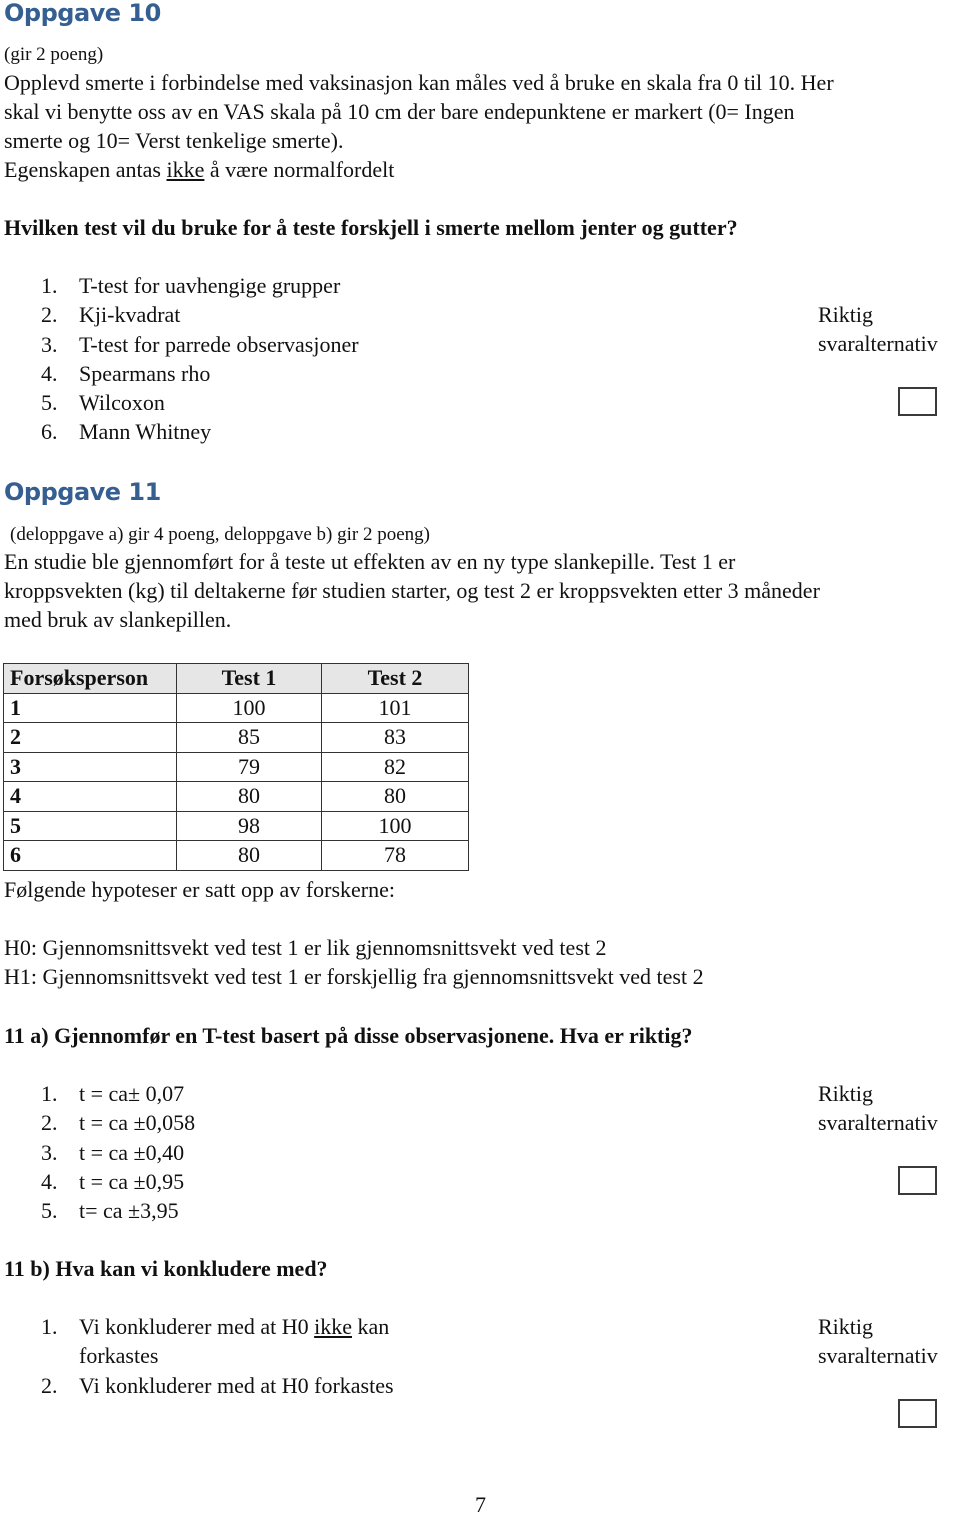  Describe the element at coordinates (90, 796) in the screenshot. I see `table-cell: 4` at that location.